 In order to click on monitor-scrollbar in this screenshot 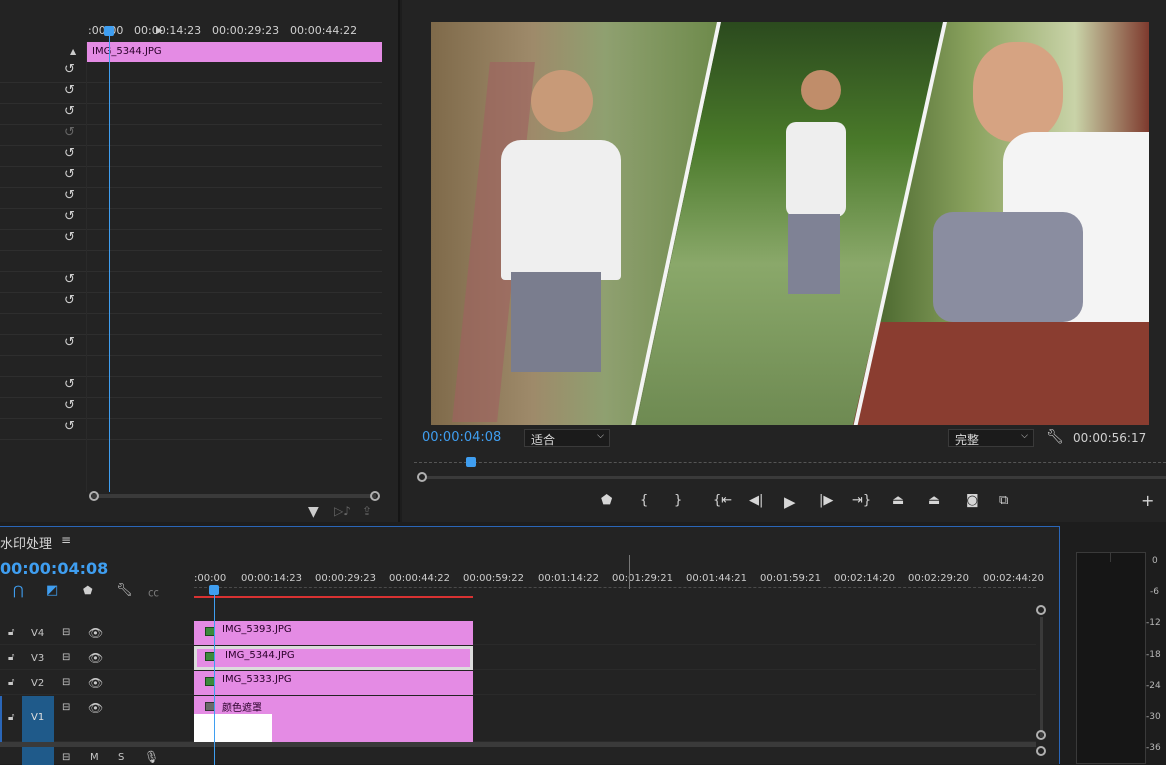, I will do `click(796, 477)`.